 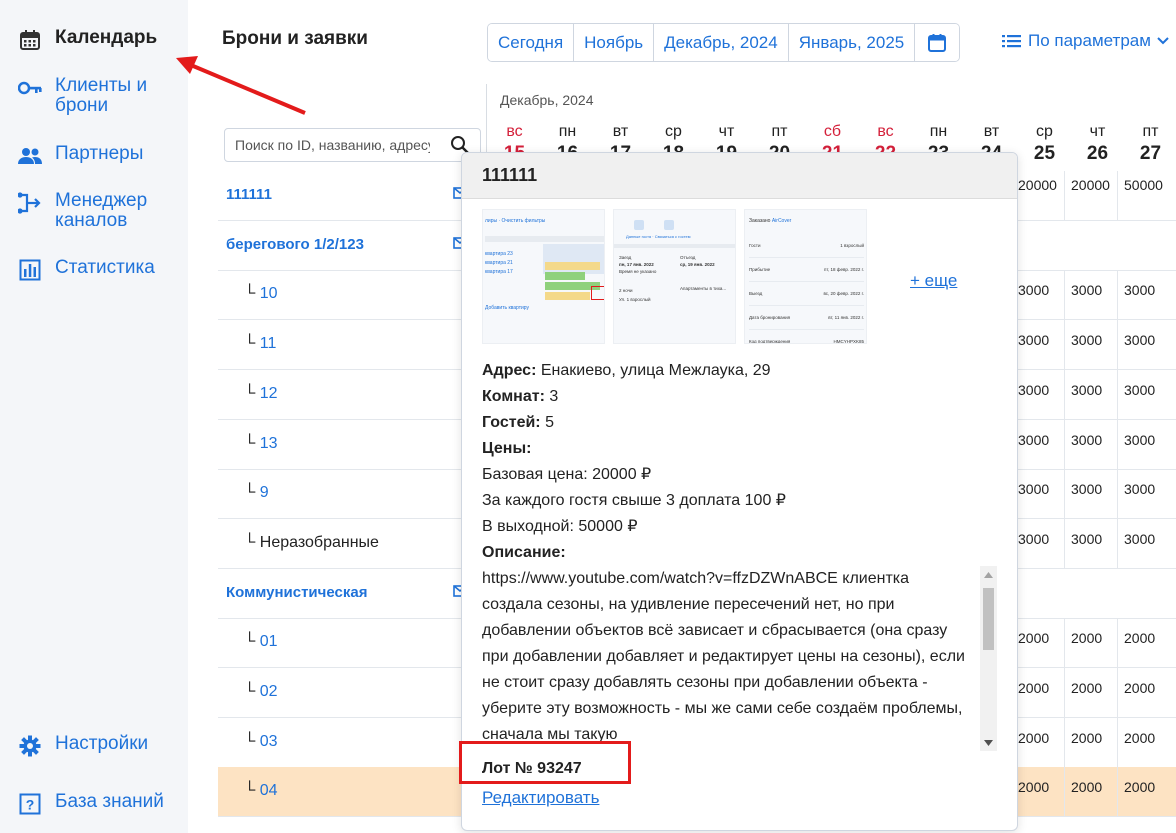 I want to click on sidebar-item-settings: Настройки, so click(x=83, y=746).